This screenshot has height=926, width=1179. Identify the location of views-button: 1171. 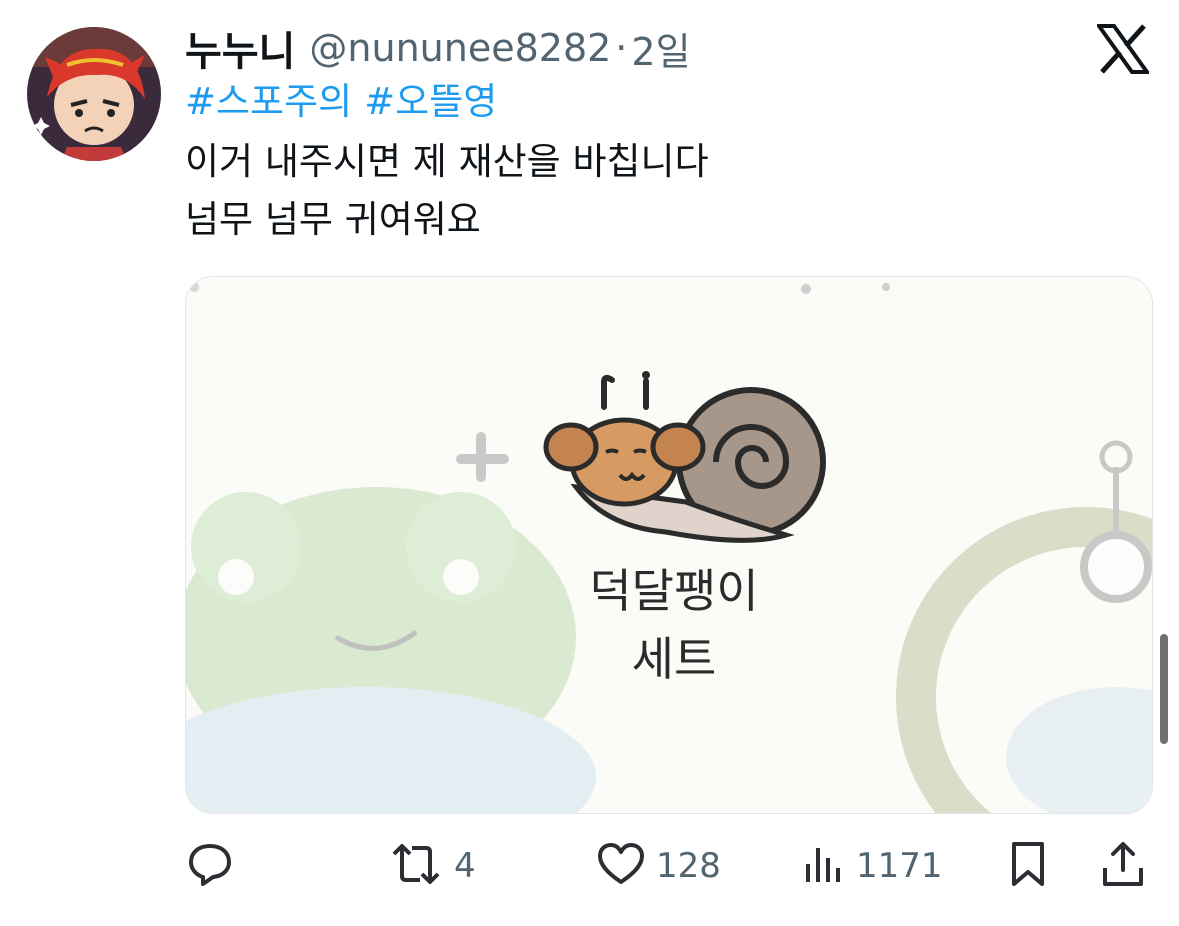
(872, 866).